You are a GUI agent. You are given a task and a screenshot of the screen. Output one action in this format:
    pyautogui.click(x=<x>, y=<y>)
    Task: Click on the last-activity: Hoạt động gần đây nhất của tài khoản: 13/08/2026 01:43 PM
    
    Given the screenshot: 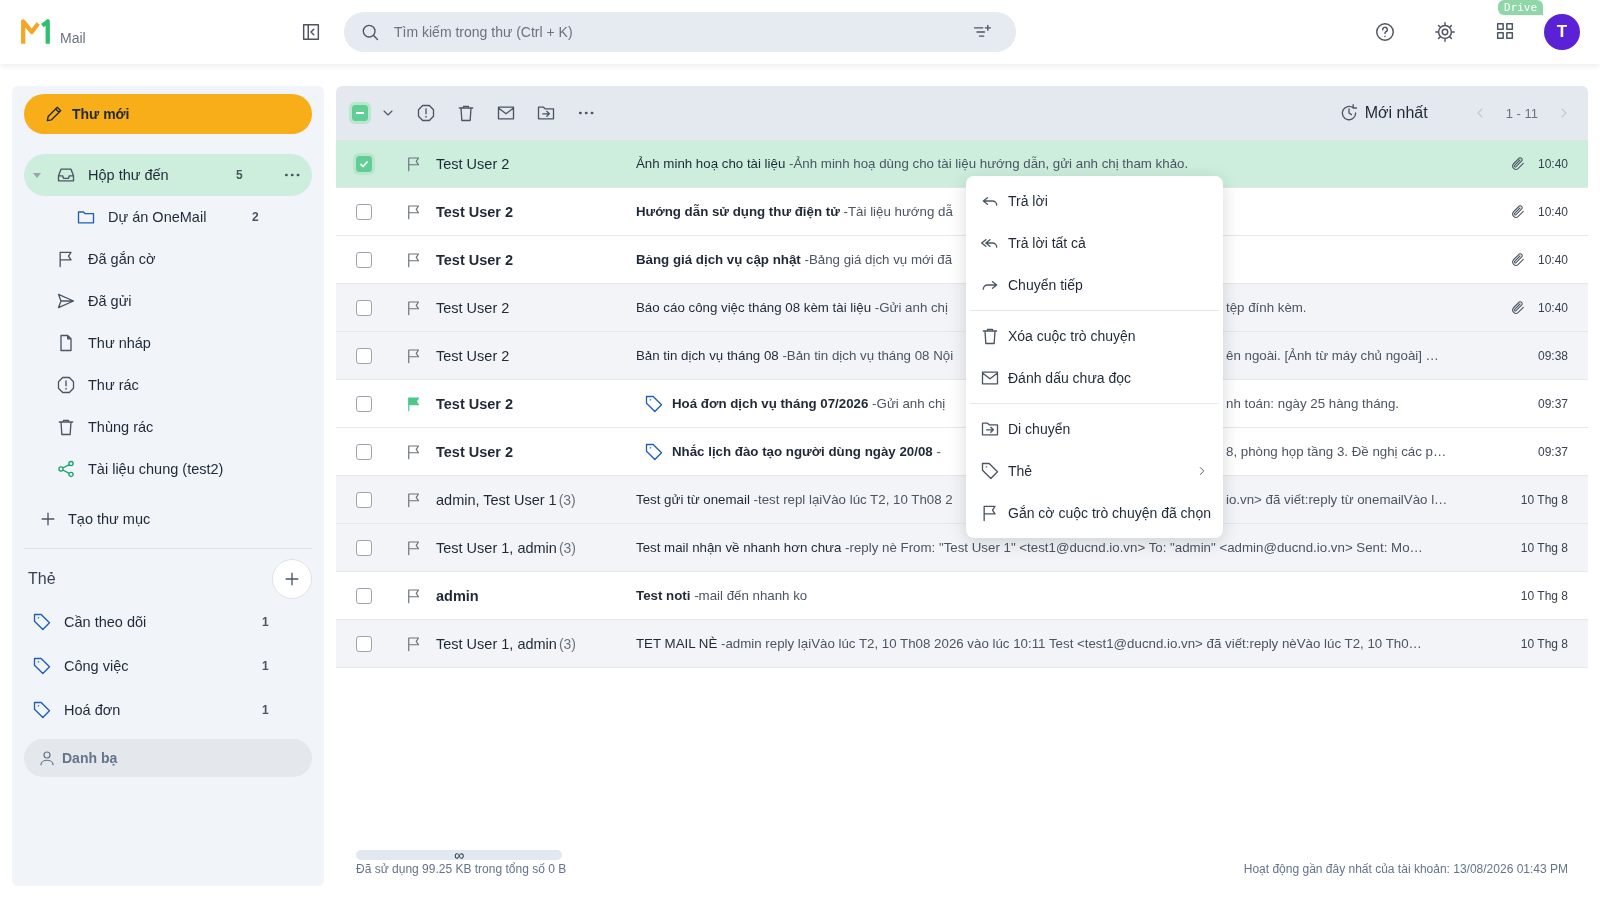 What is the action you would take?
    pyautogui.click(x=1405, y=869)
    